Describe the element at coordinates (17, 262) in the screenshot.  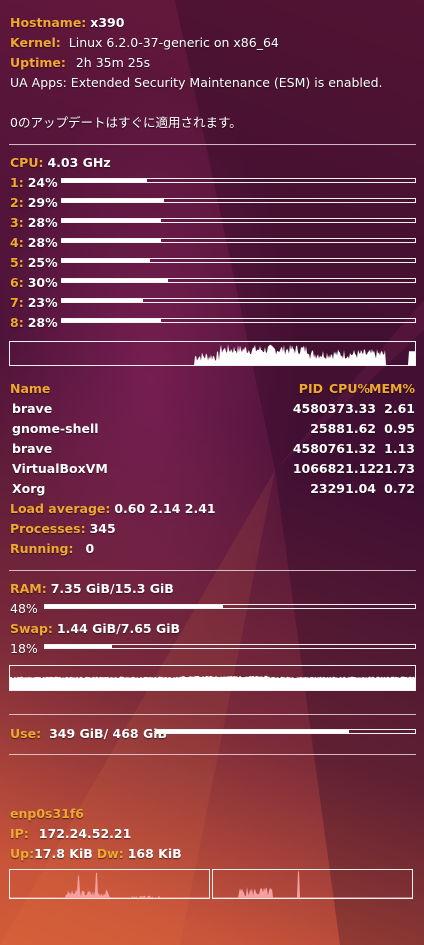
I see `cpu-core-id: 5:` at that location.